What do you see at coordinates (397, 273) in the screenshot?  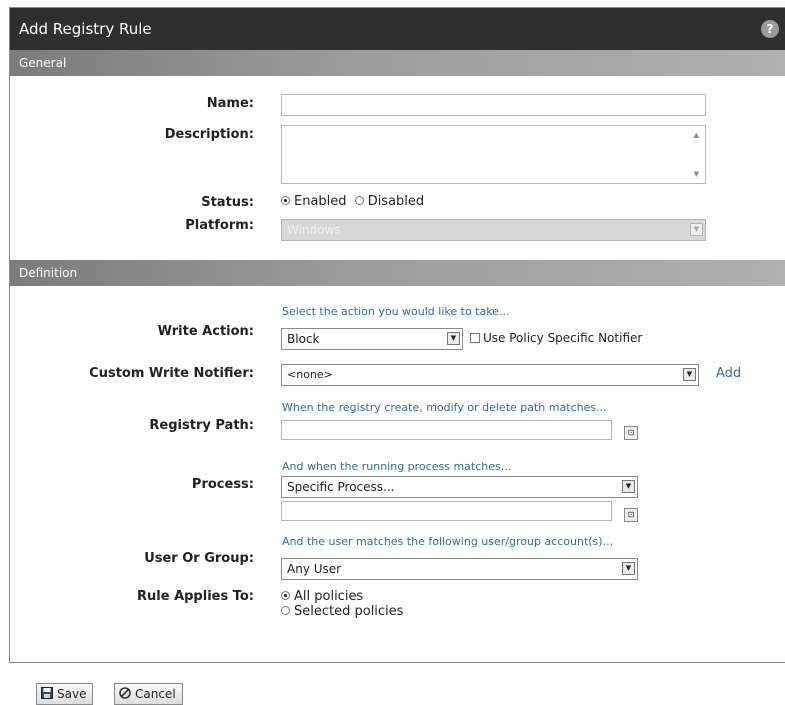 I see `section-definition-header: Definition` at bounding box center [397, 273].